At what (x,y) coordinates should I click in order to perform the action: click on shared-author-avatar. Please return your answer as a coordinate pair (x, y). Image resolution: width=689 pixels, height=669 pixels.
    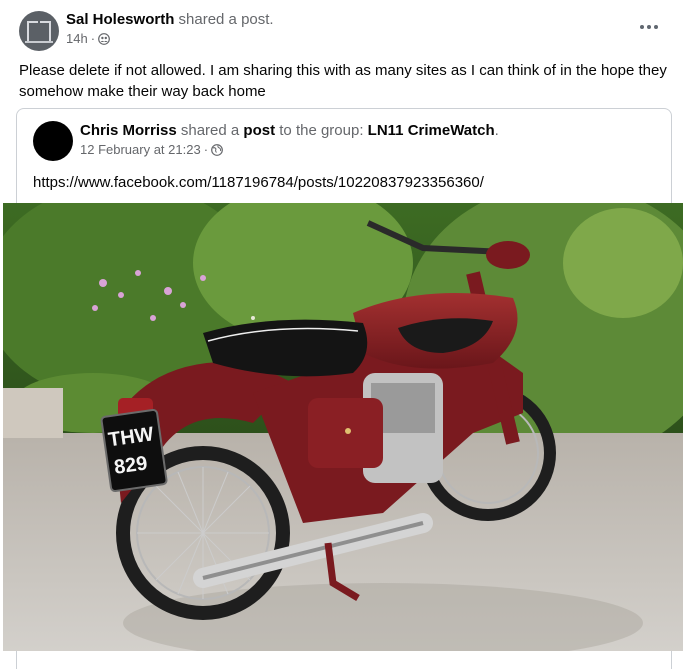
    Looking at the image, I should click on (53, 141).